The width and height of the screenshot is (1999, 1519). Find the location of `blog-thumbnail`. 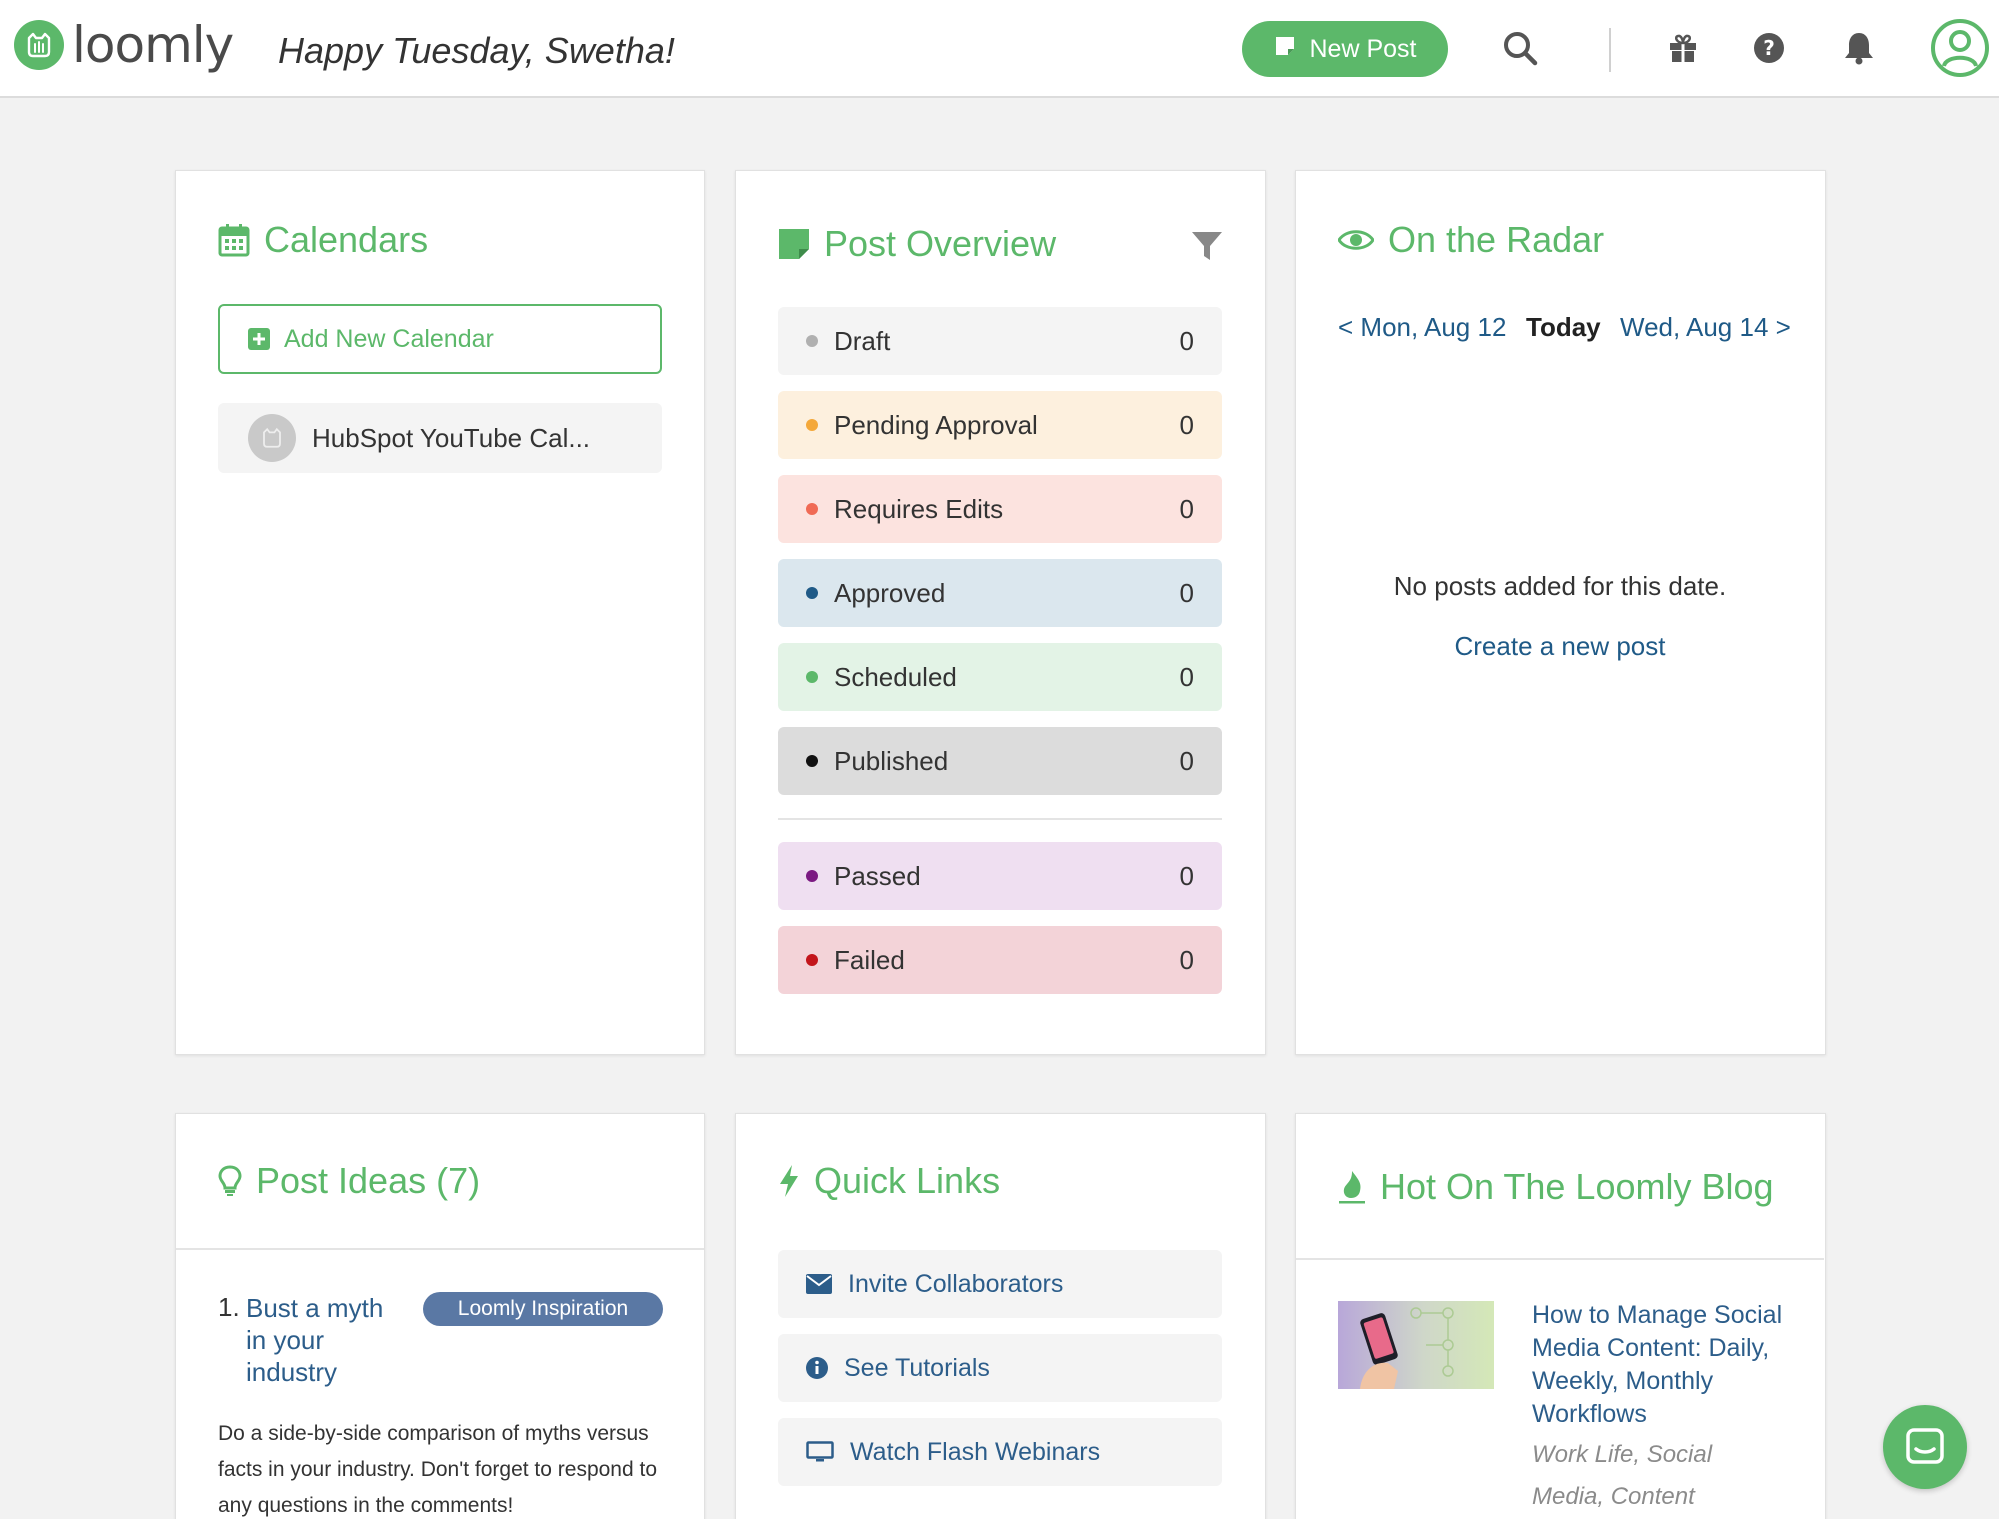

blog-thumbnail is located at coordinates (1416, 1345).